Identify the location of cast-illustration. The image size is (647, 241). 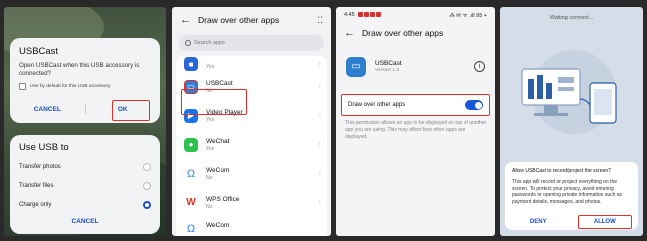
(569, 92).